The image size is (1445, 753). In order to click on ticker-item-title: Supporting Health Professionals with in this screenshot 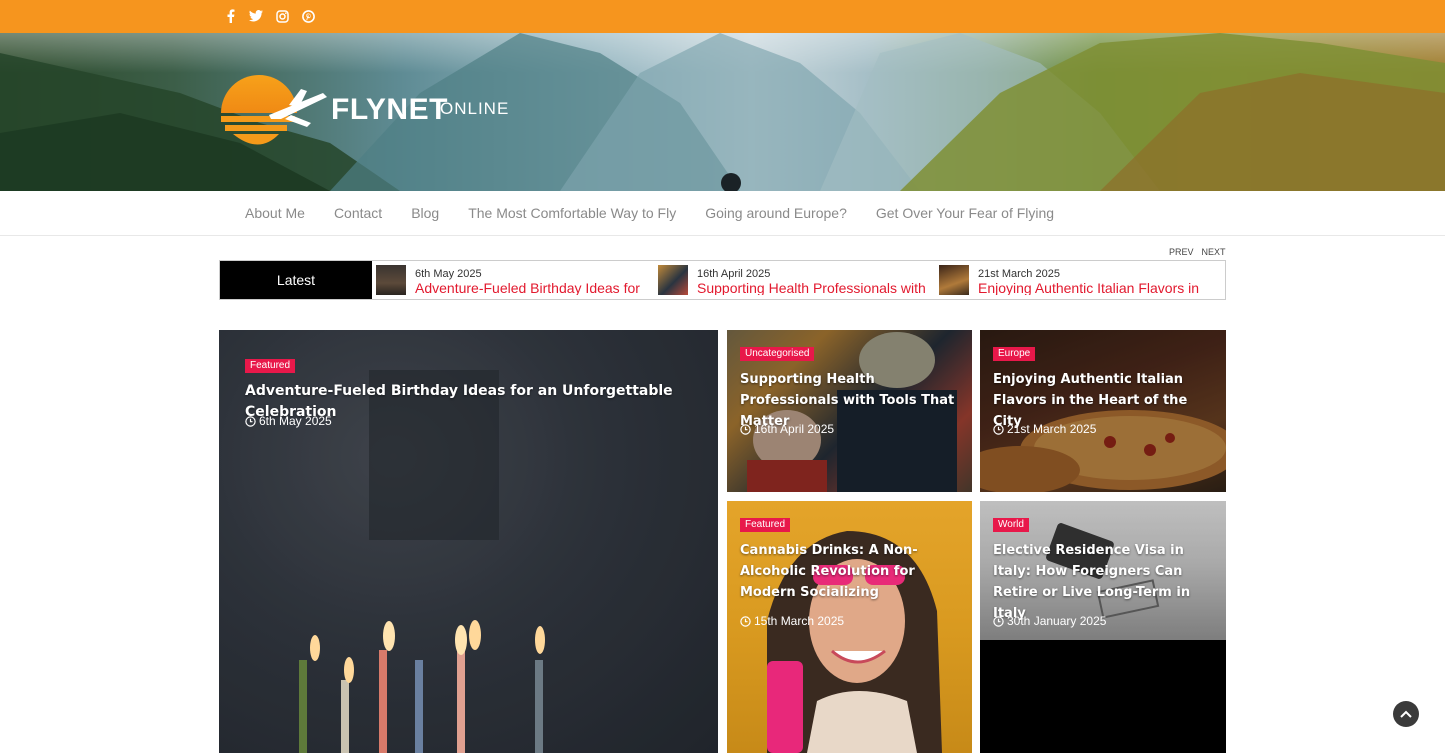, I will do `click(811, 287)`.